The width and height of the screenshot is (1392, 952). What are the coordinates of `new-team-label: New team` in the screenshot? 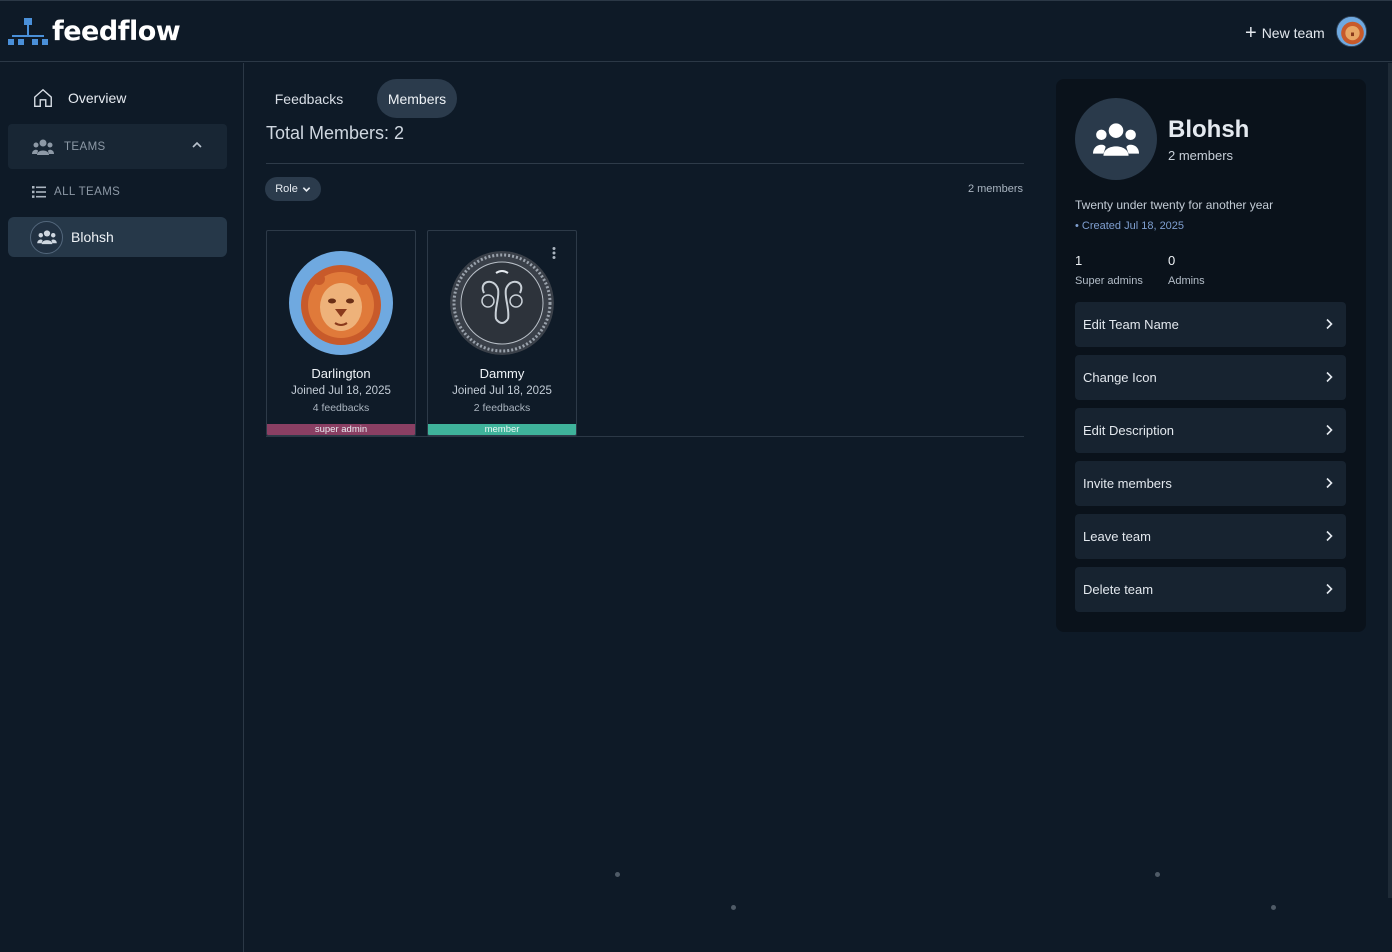 It's located at (1293, 33).